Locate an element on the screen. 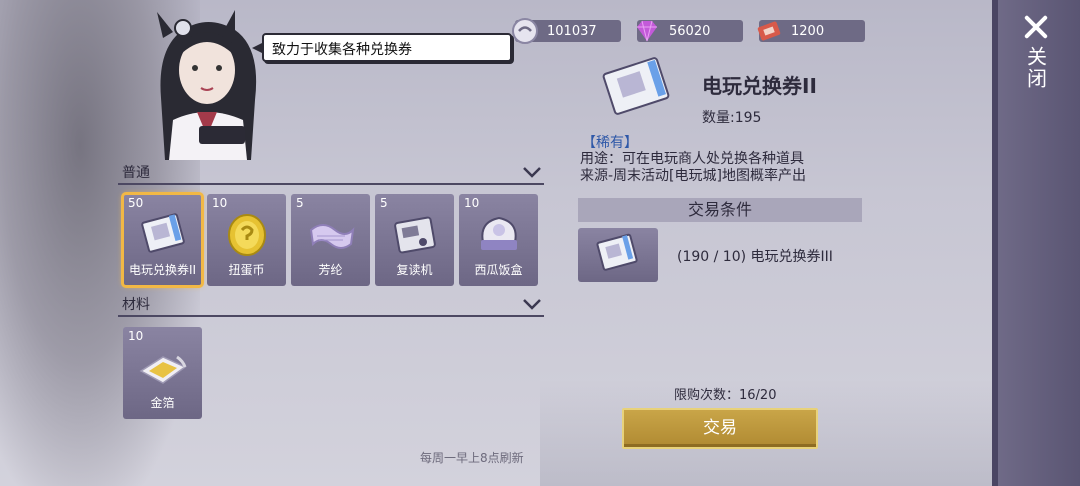  close-button: 关闭 is located at coordinates (1036, 59).